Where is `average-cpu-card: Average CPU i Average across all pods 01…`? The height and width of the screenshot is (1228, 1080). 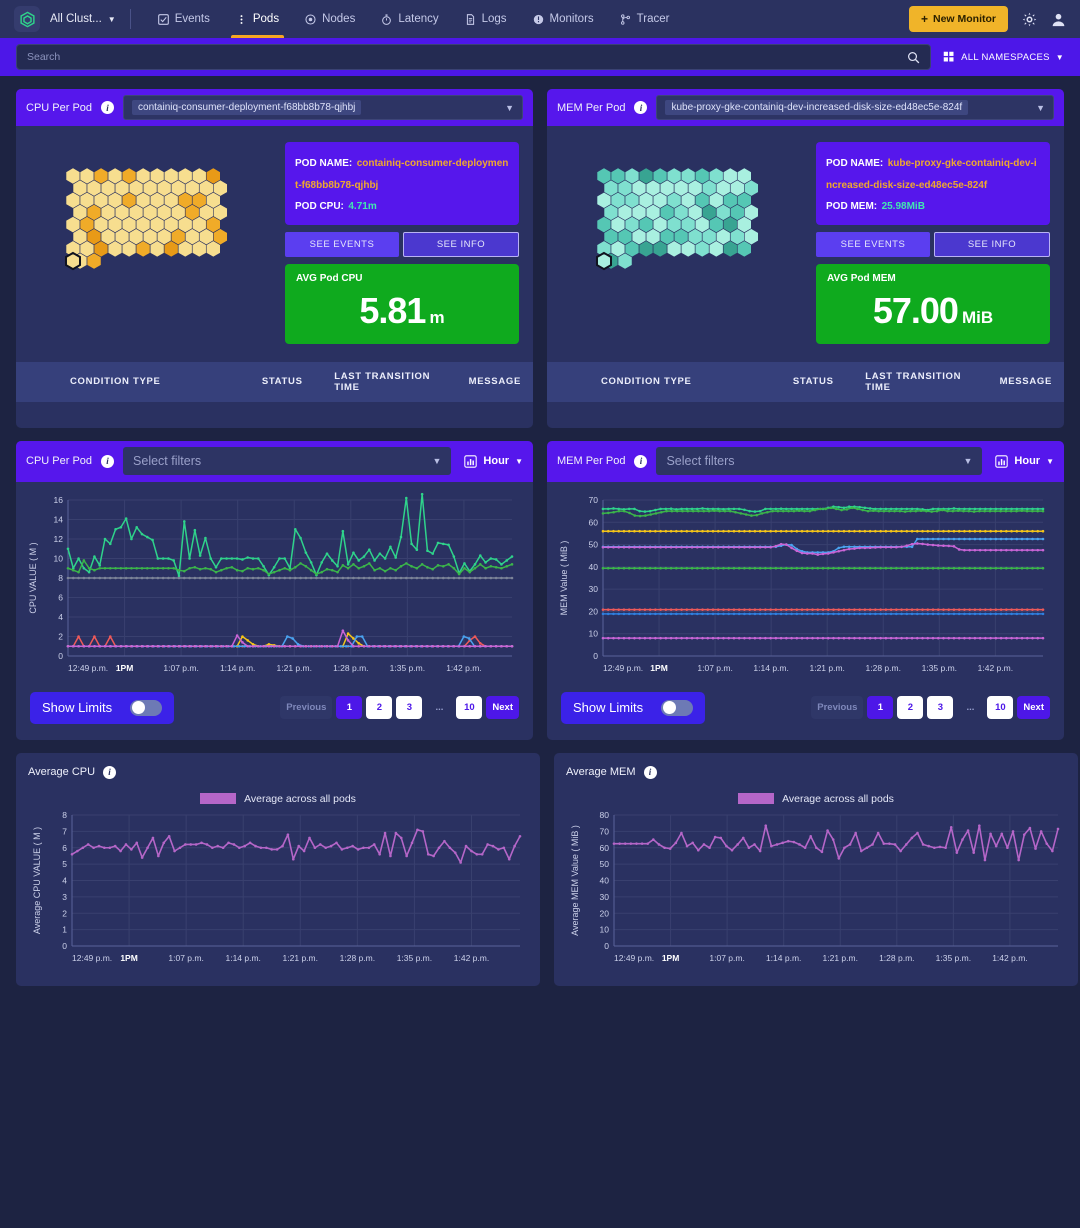 average-cpu-card: Average CPU i Average across all pods 01… is located at coordinates (278, 869).